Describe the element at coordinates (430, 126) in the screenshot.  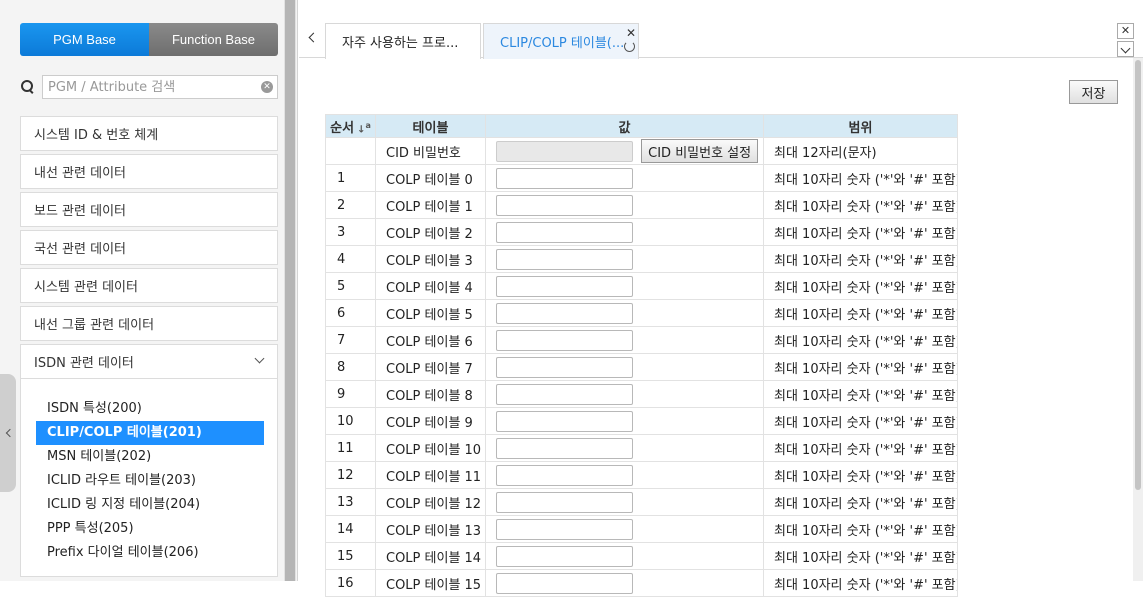
I see `column-header-table: 테이블` at that location.